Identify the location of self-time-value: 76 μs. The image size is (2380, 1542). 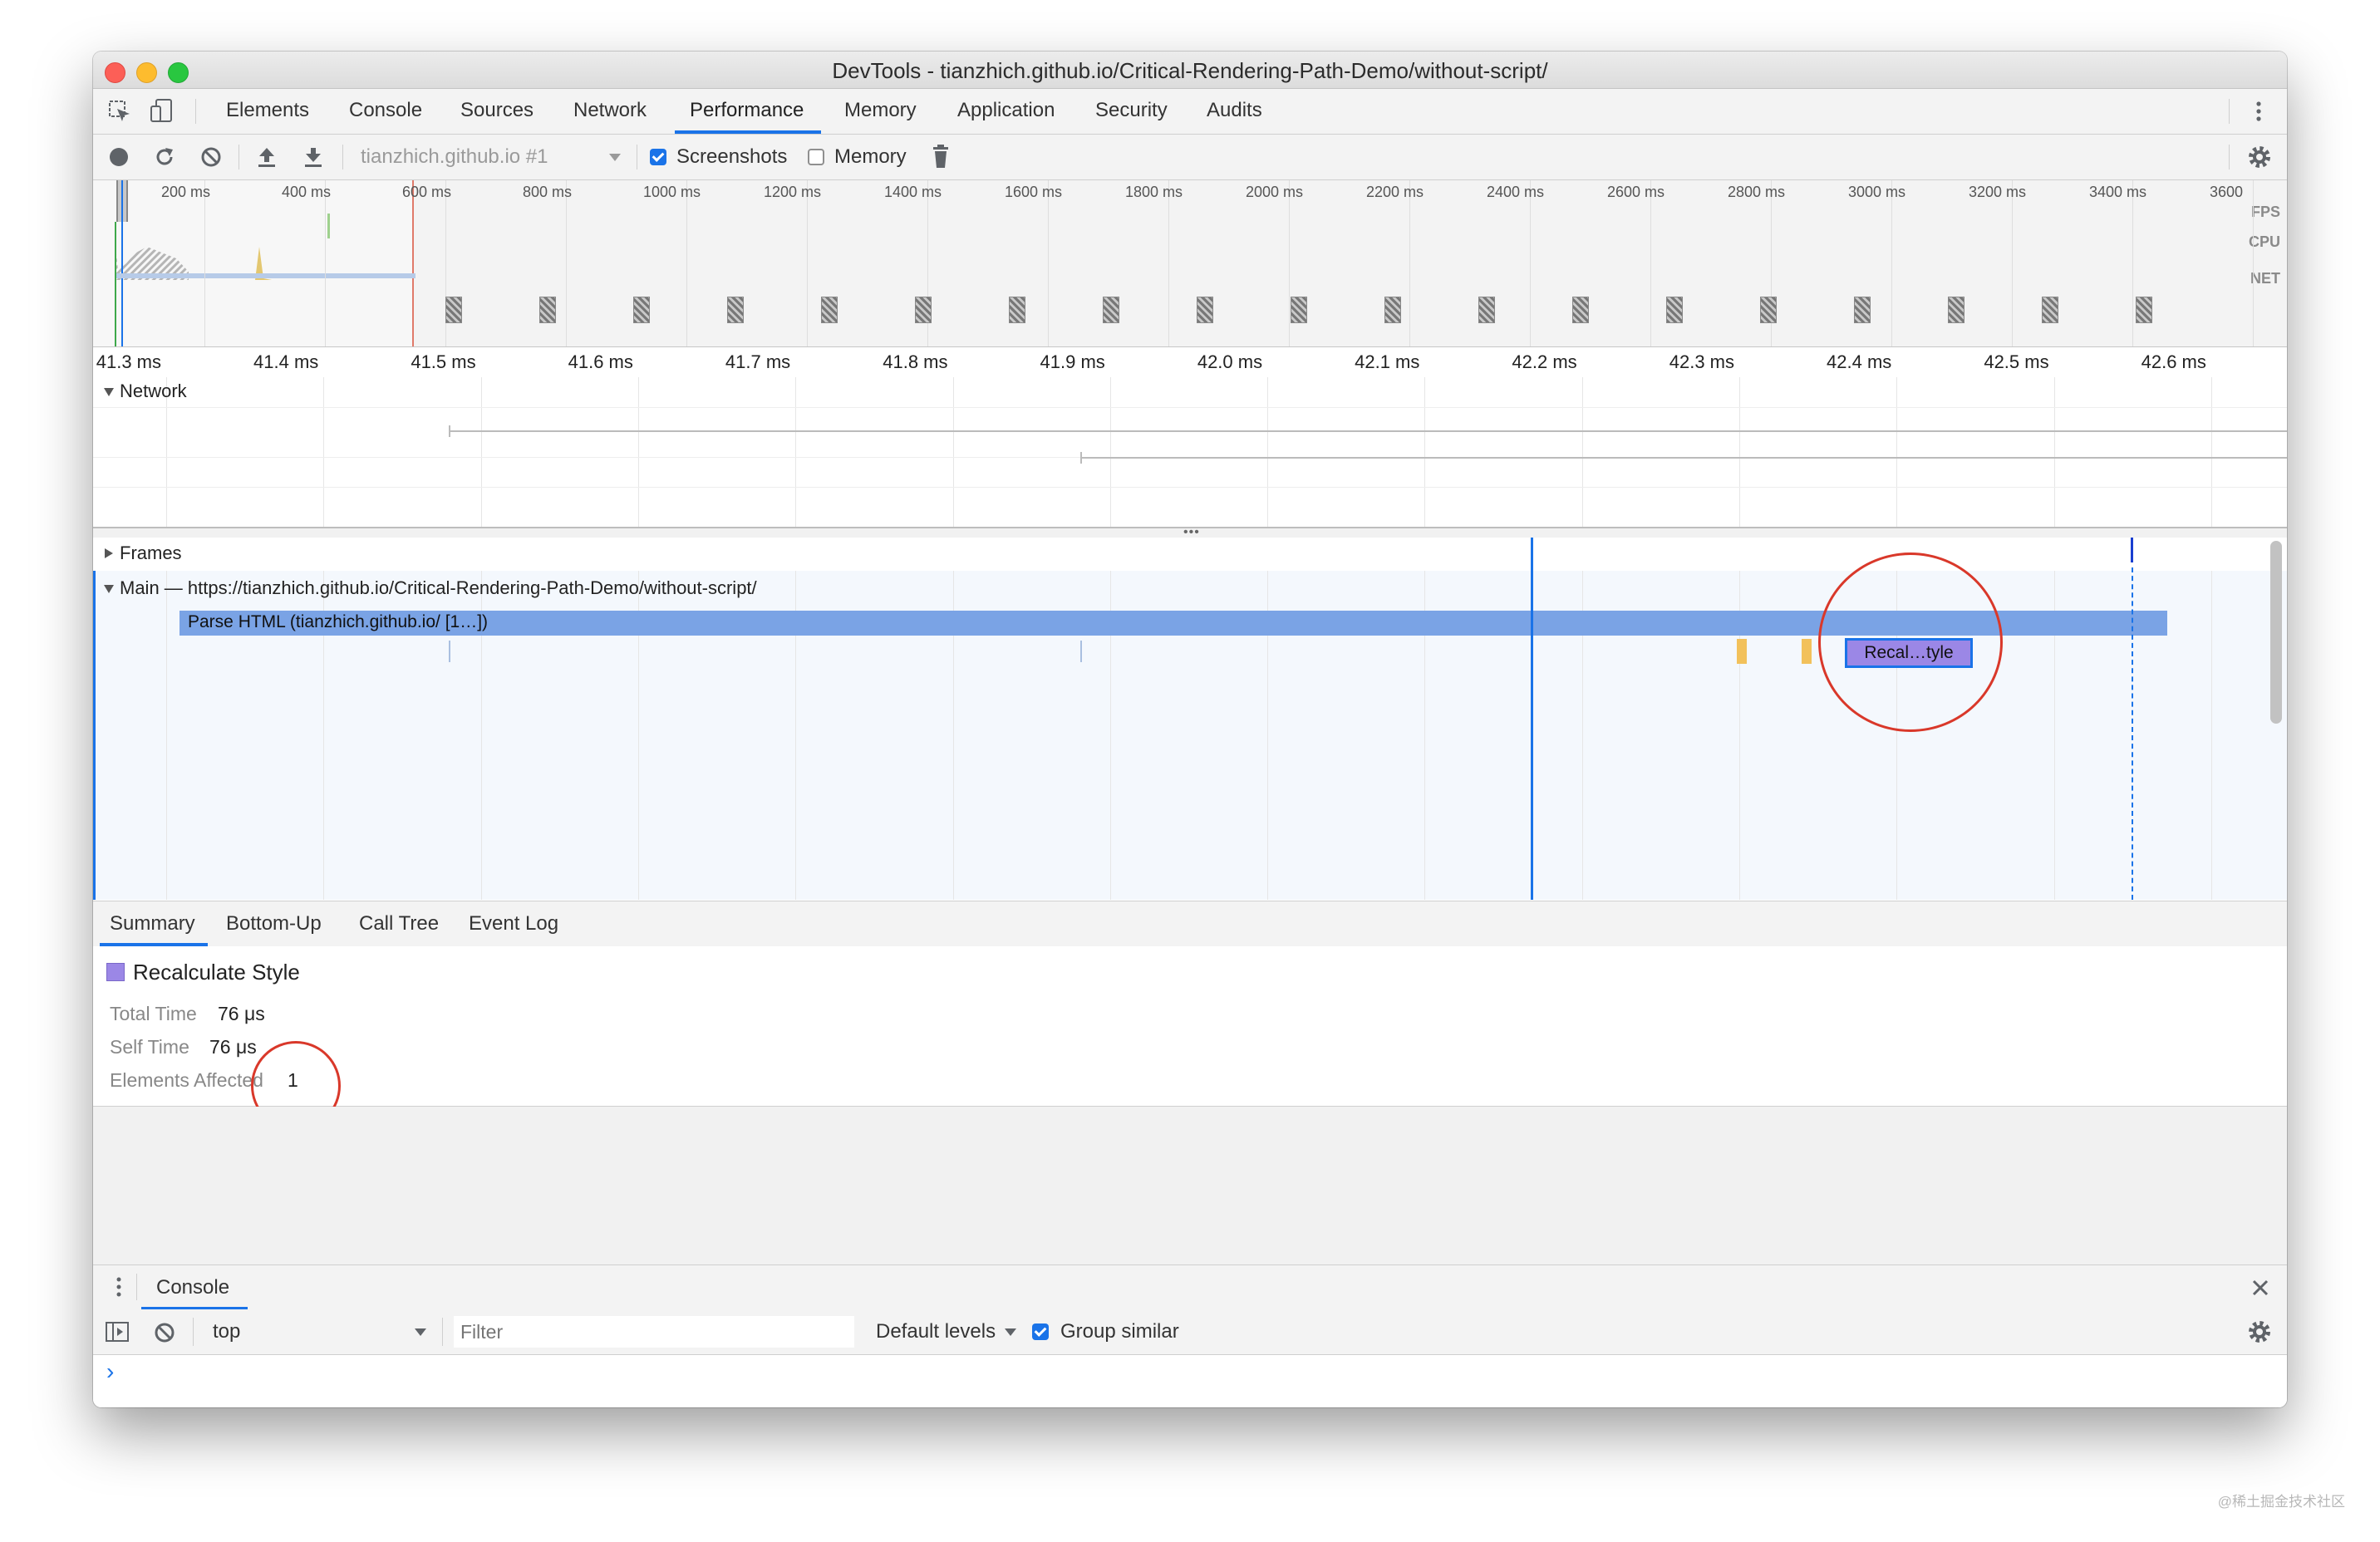
(233, 1047).